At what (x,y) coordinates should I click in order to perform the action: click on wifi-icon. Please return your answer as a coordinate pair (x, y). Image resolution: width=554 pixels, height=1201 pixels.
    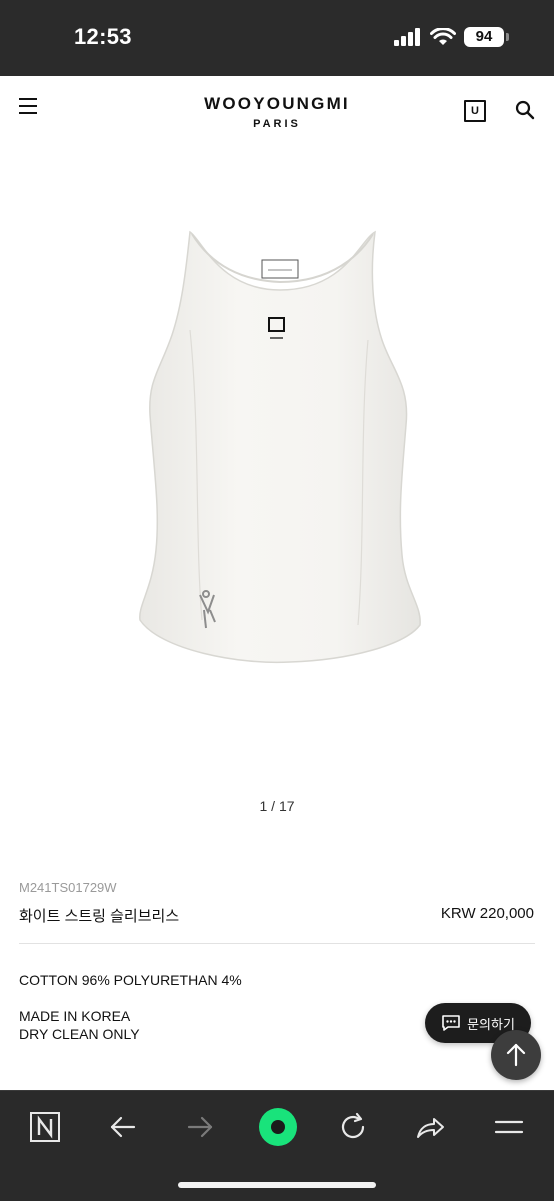
    Looking at the image, I should click on (443, 36).